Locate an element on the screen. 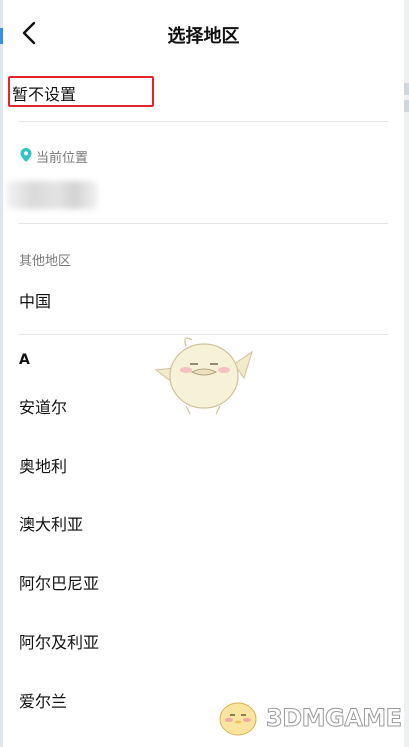 This screenshot has width=409, height=747. country-item: 安道尔 is located at coordinates (43, 406).